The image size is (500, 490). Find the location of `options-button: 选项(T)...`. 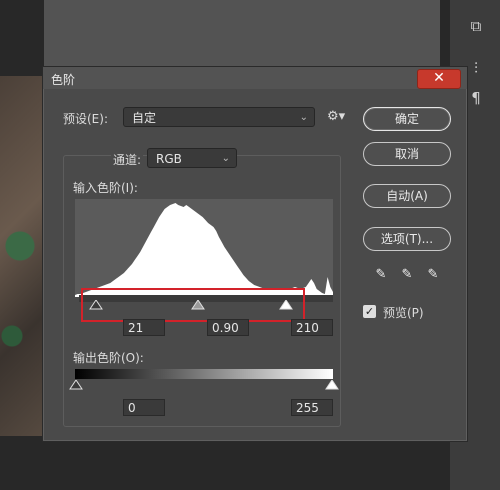

options-button: 选项(T)... is located at coordinates (407, 239).